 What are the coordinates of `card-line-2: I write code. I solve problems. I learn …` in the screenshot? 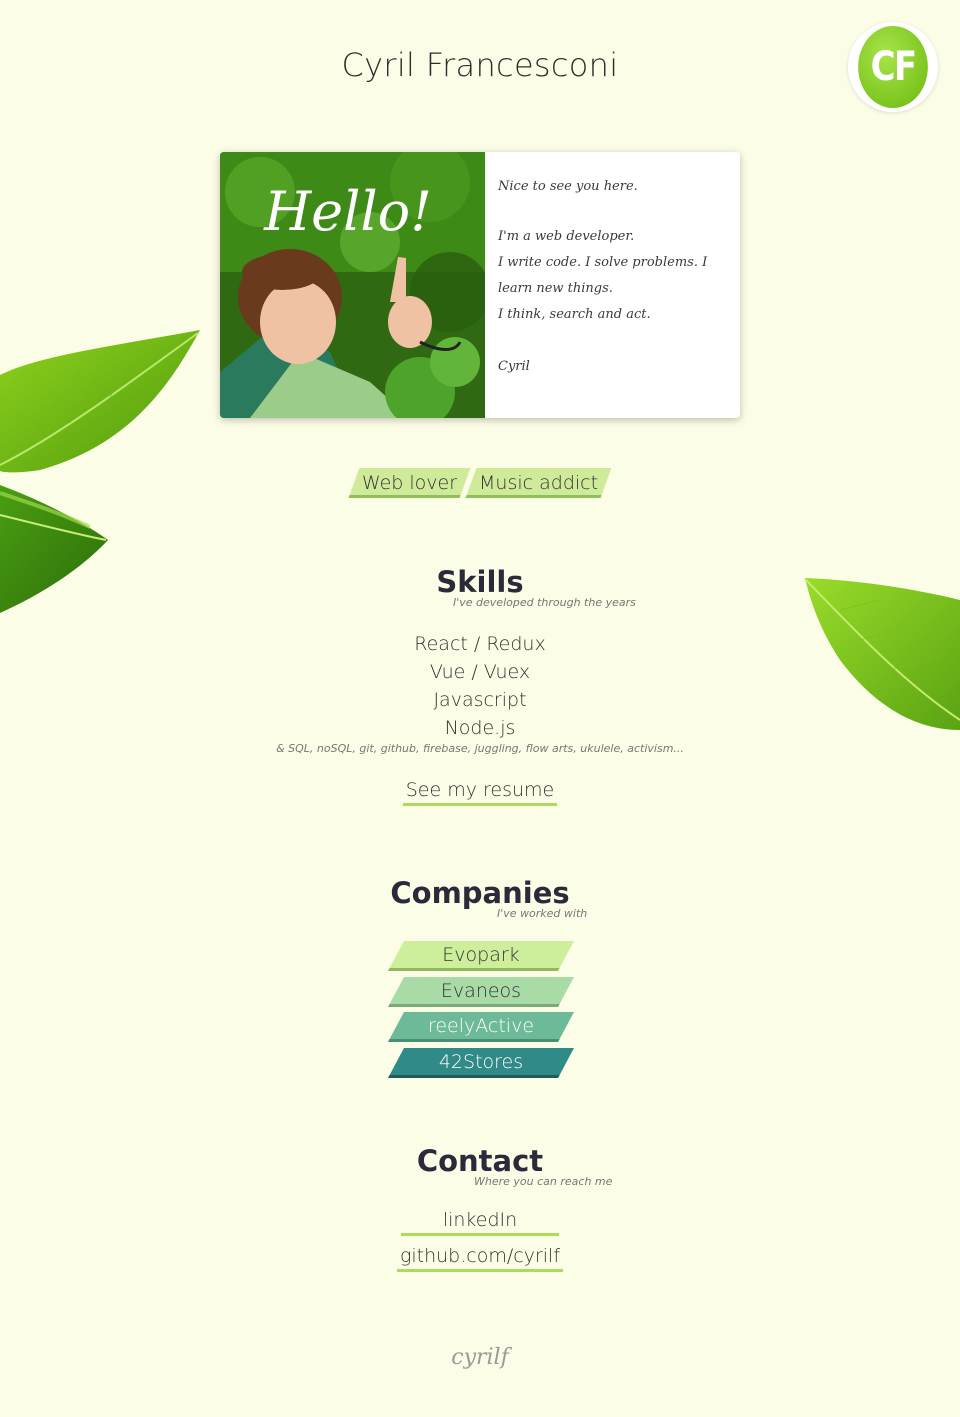 It's located at (603, 275).